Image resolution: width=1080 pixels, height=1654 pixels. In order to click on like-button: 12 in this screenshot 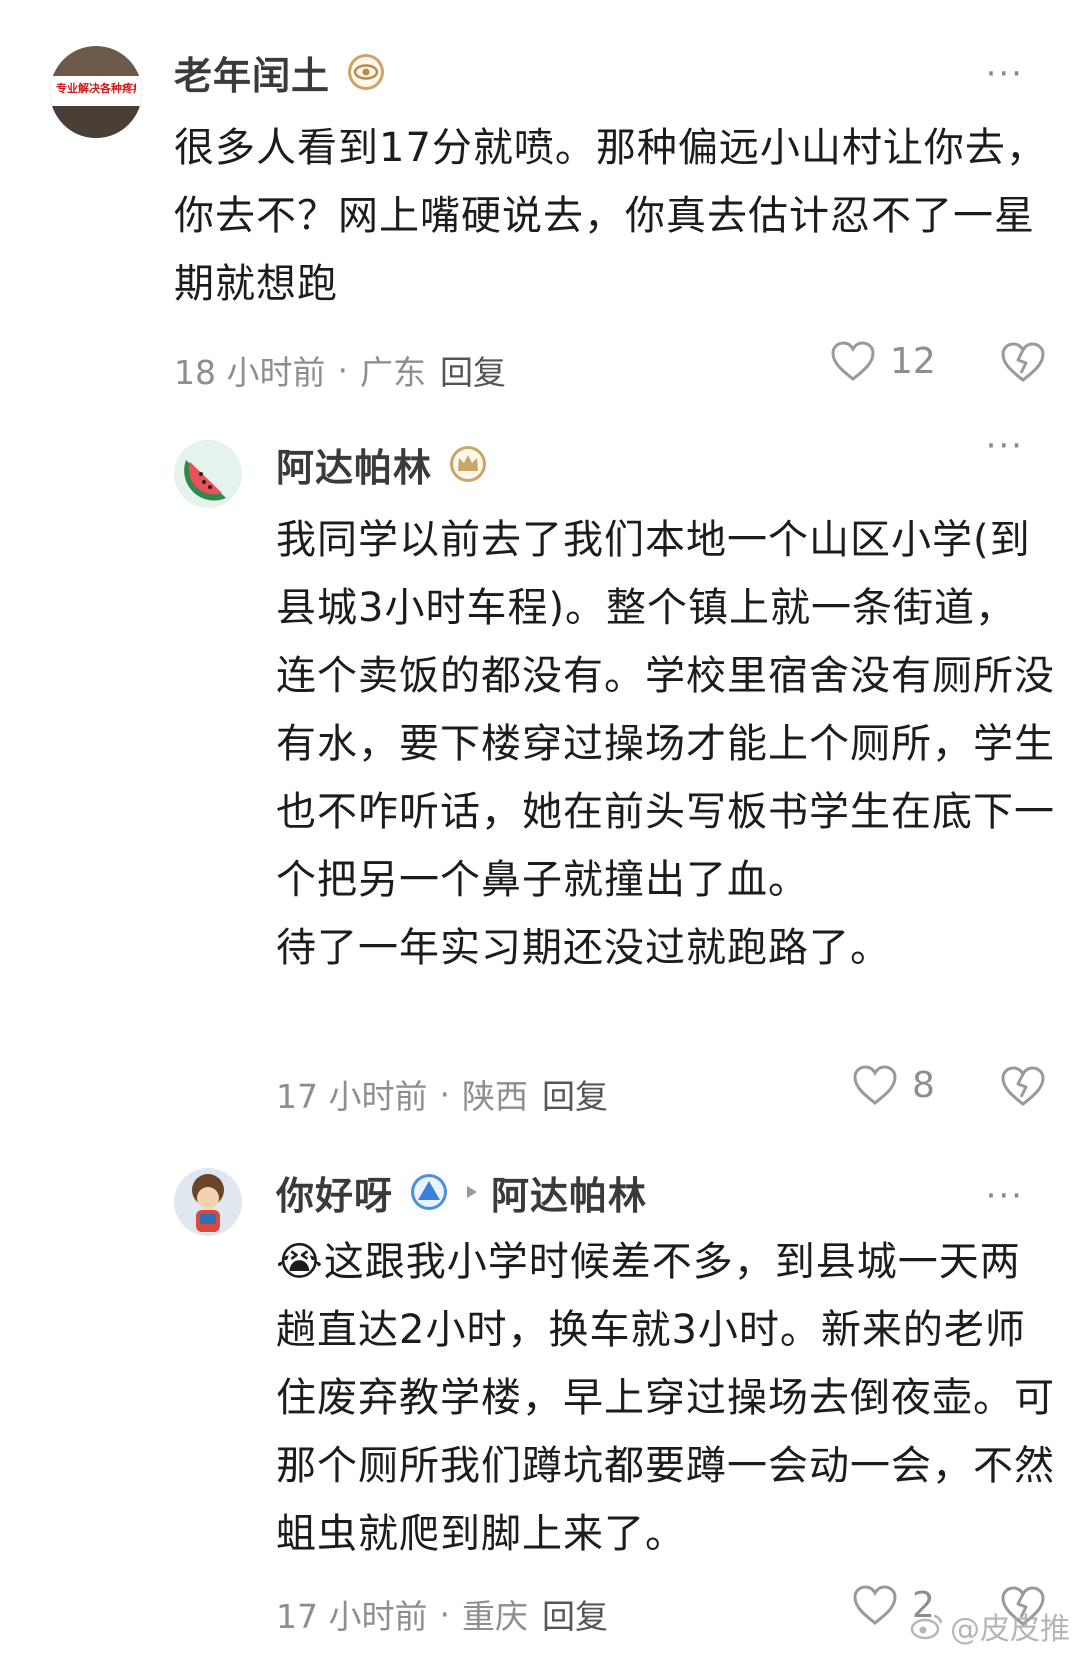, I will do `click(883, 361)`.